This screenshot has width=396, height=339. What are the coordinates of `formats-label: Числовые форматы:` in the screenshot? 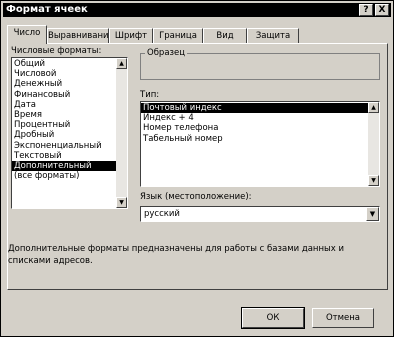 It's located at (56, 51).